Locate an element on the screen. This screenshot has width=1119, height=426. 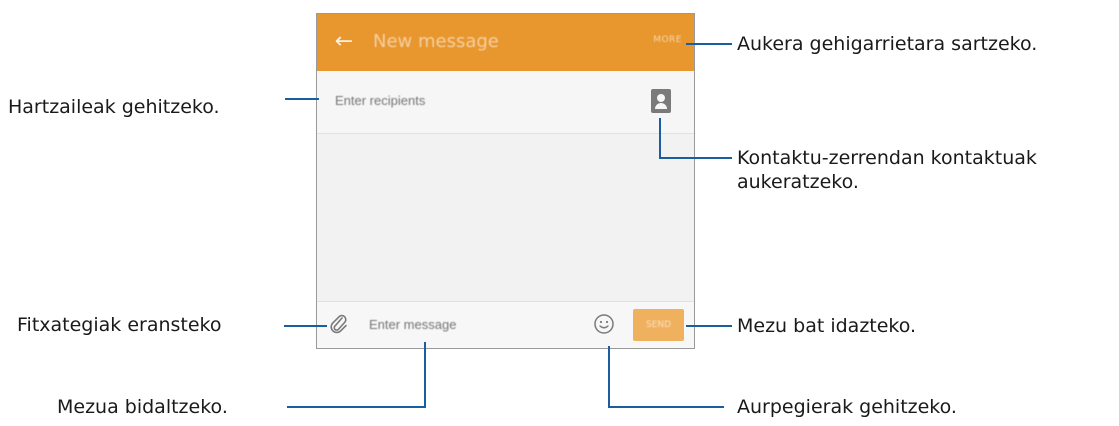
callout-line-contacts-v is located at coordinates (660, 138).